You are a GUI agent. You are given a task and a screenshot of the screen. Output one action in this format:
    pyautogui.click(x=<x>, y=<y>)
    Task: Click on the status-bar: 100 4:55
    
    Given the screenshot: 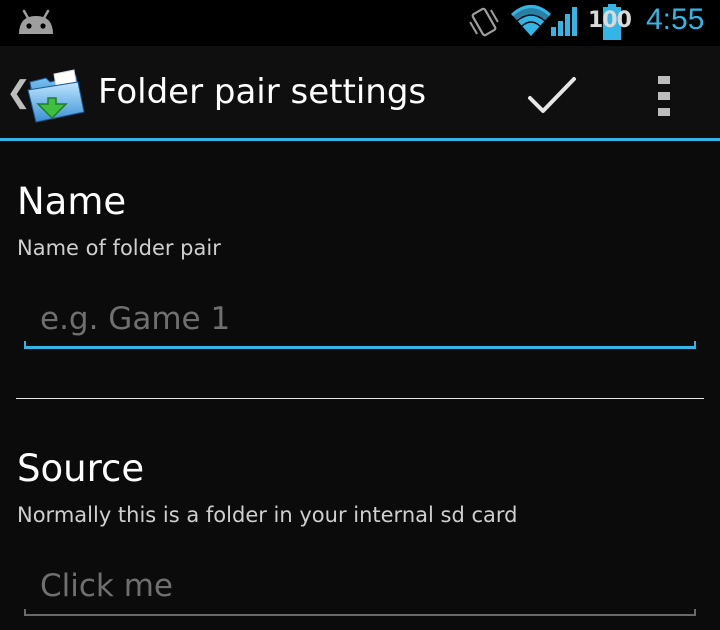 What is the action you would take?
    pyautogui.click(x=360, y=23)
    